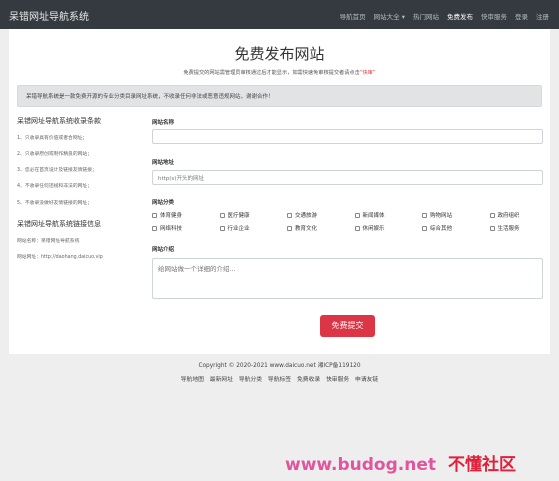 This screenshot has height=481, width=559. Describe the element at coordinates (163, 163) in the screenshot. I see `site-url-label: 网站地址` at that location.